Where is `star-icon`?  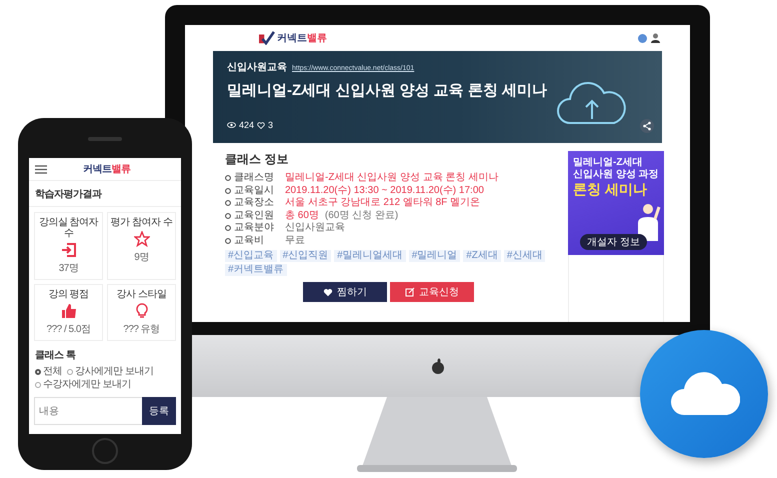
star-icon is located at coordinates (142, 239).